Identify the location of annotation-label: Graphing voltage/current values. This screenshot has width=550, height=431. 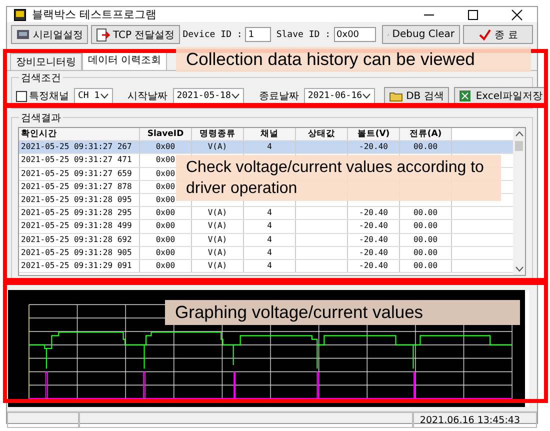
(342, 312).